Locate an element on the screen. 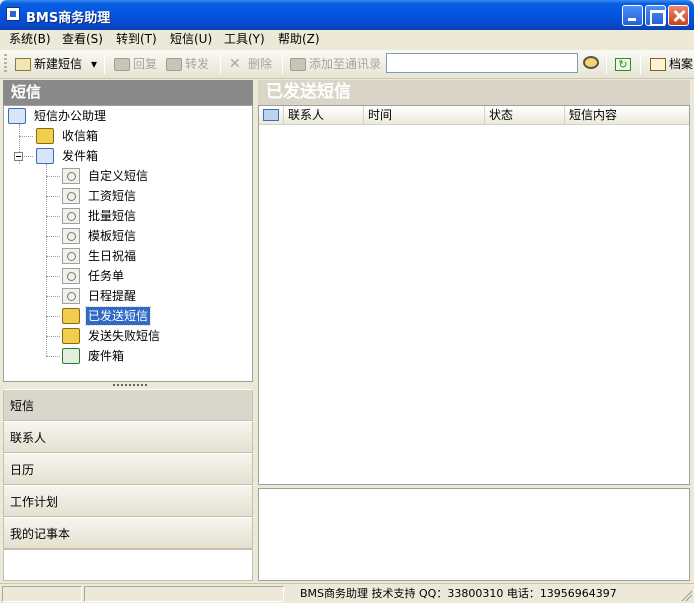  menu-system: 系统(B) is located at coordinates (30, 39).